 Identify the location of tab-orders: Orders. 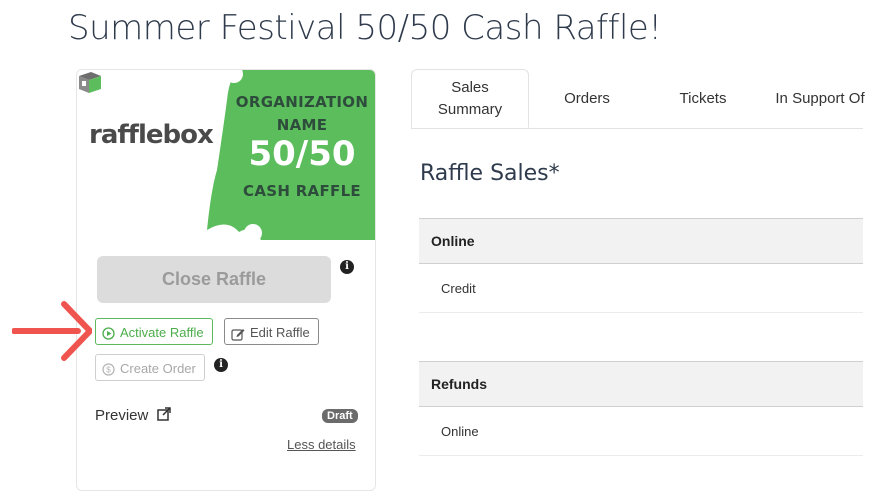
(587, 98).